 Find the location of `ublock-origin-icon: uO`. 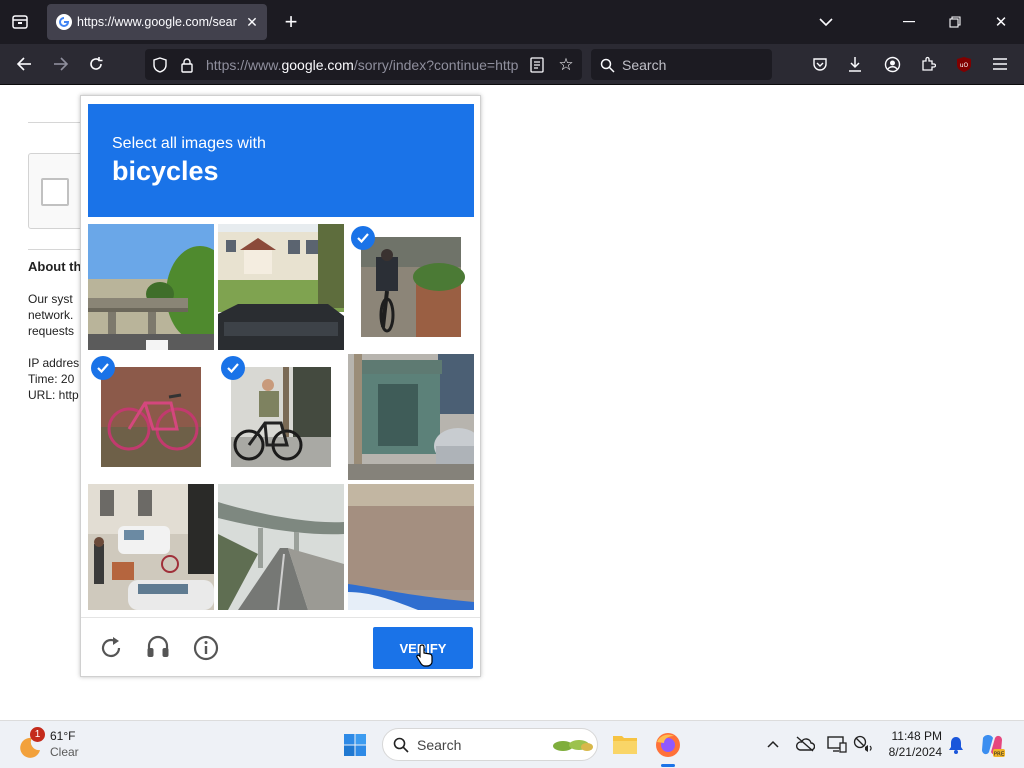

ublock-origin-icon: uO is located at coordinates (964, 64).